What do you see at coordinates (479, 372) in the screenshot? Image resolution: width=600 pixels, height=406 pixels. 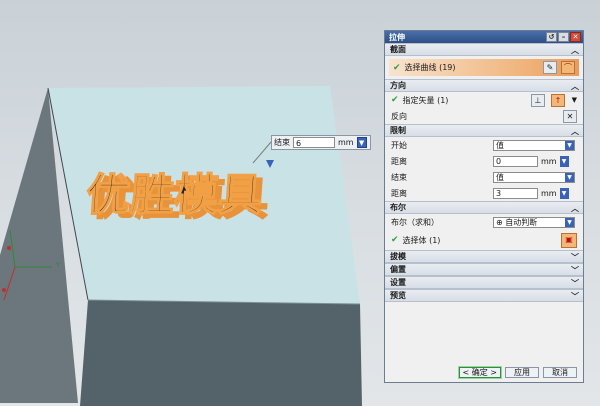 I see `ok-button: < 确定 >` at bounding box center [479, 372].